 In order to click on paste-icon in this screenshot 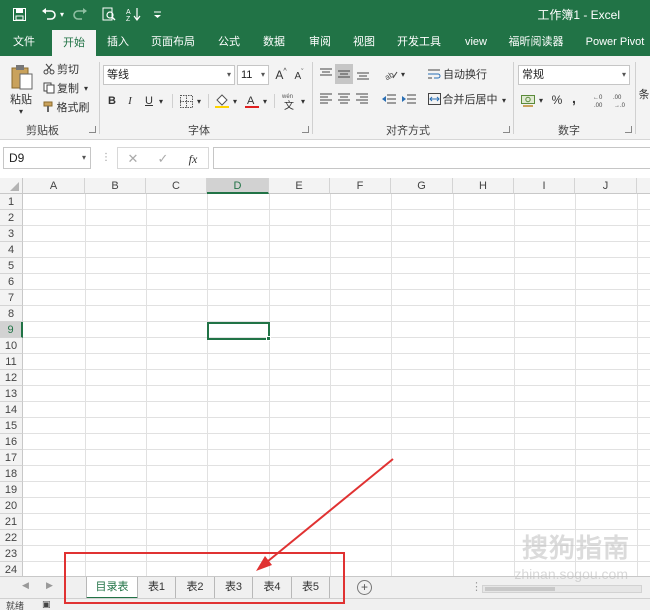, I will do `click(22, 77)`.